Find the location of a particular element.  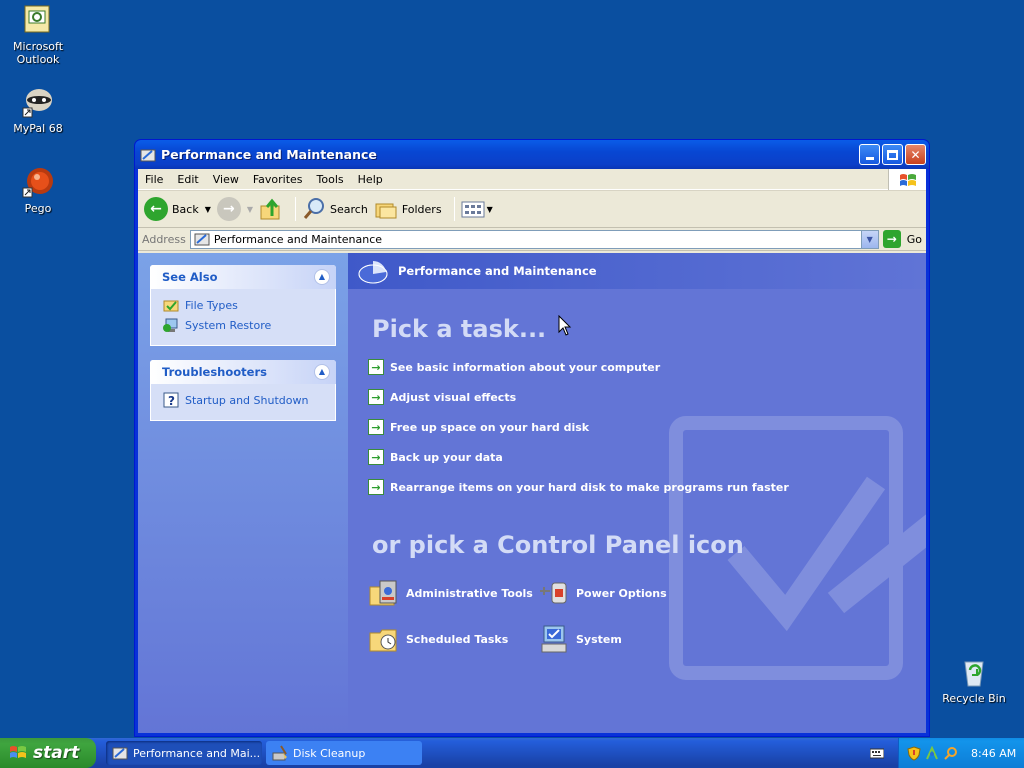

desktop-icon-pego: Pego is located at coordinates (38, 190).